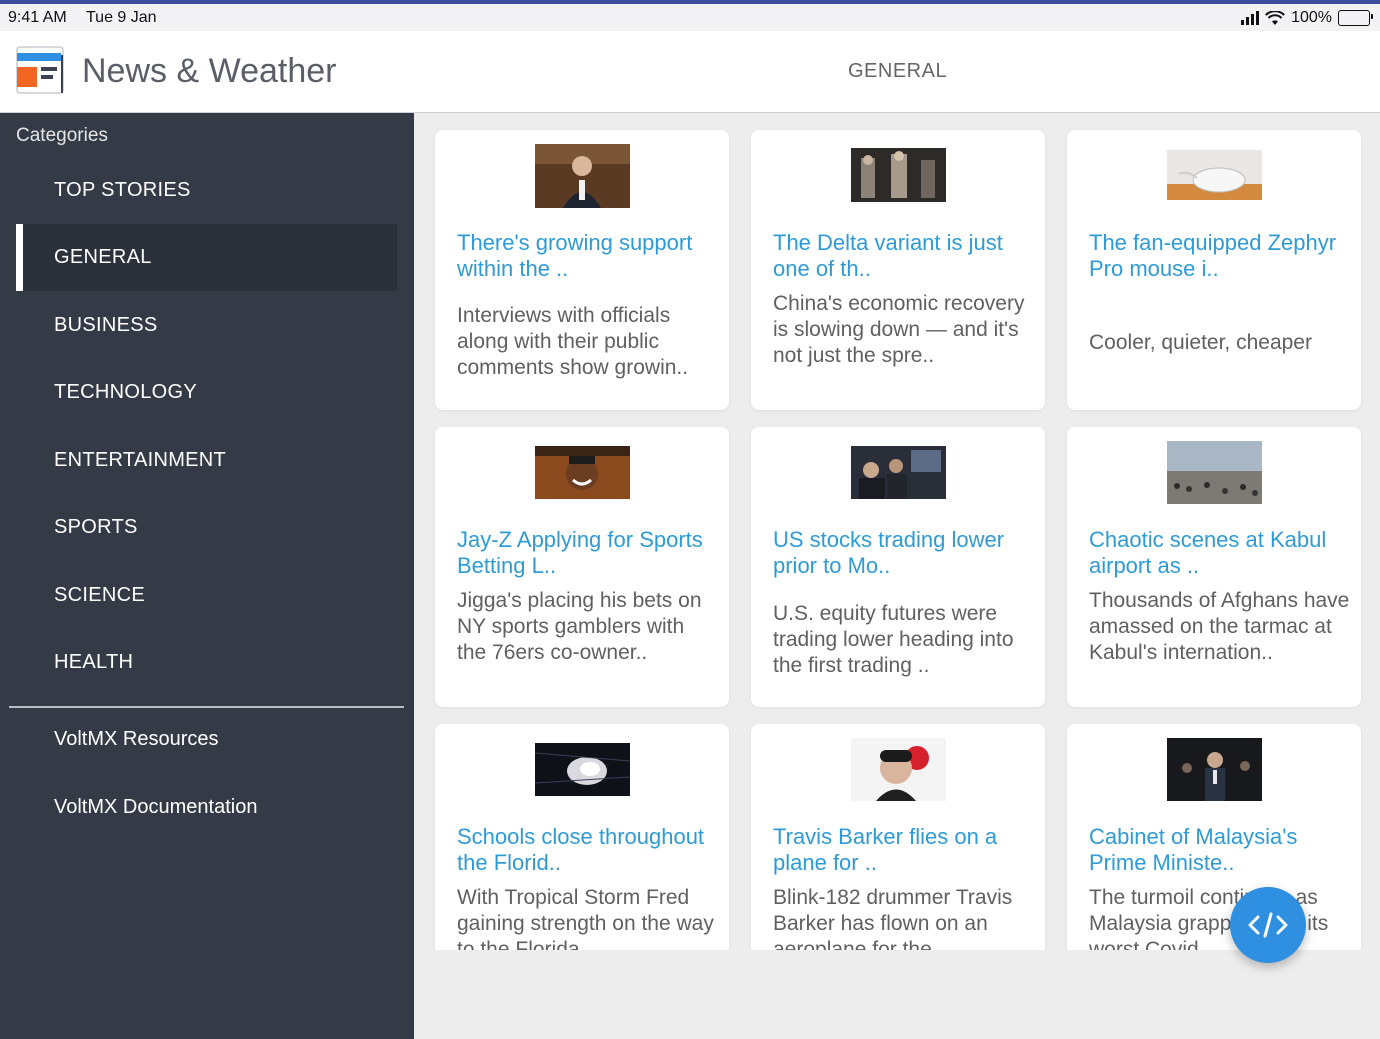  Describe the element at coordinates (898, 71) in the screenshot. I see `page-title: GENERAL` at that location.